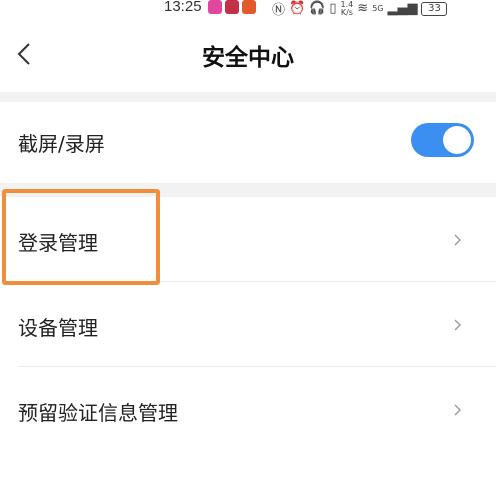 Image resolution: width=496 pixels, height=478 pixels. I want to click on setting-label: 预留验证信息管理, so click(98, 413).